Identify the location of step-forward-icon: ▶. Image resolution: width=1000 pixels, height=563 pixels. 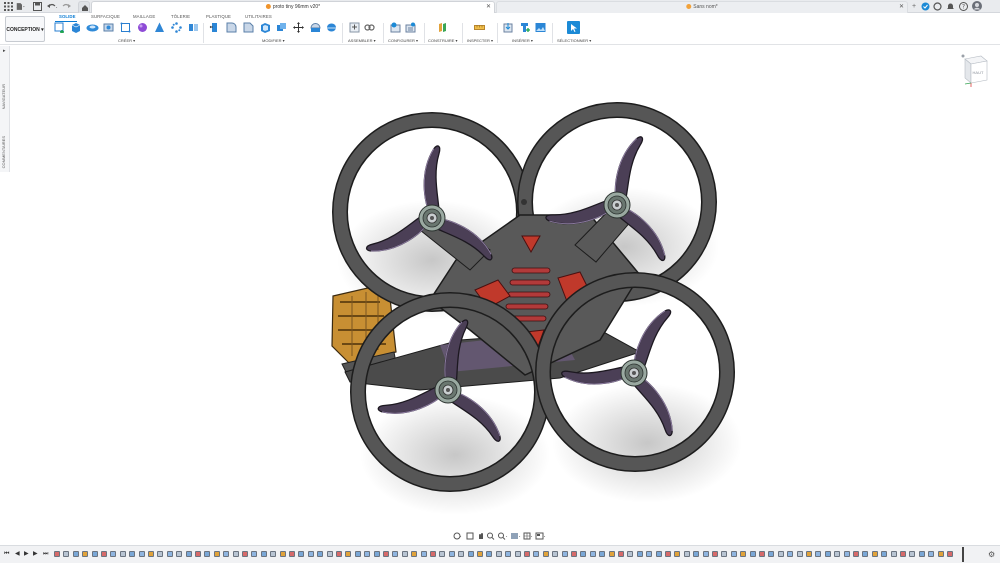
(35, 554).